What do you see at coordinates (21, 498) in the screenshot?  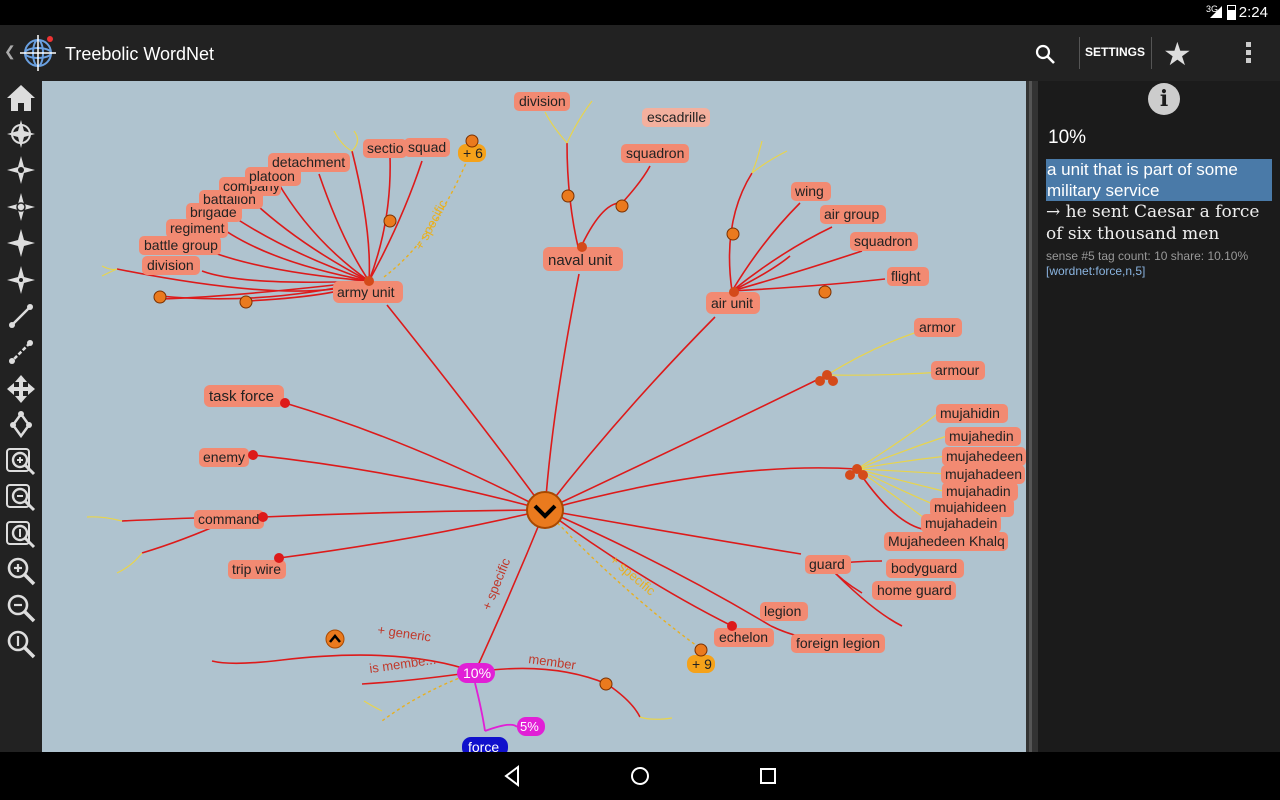 I see `zoom-out-frame-icon` at bounding box center [21, 498].